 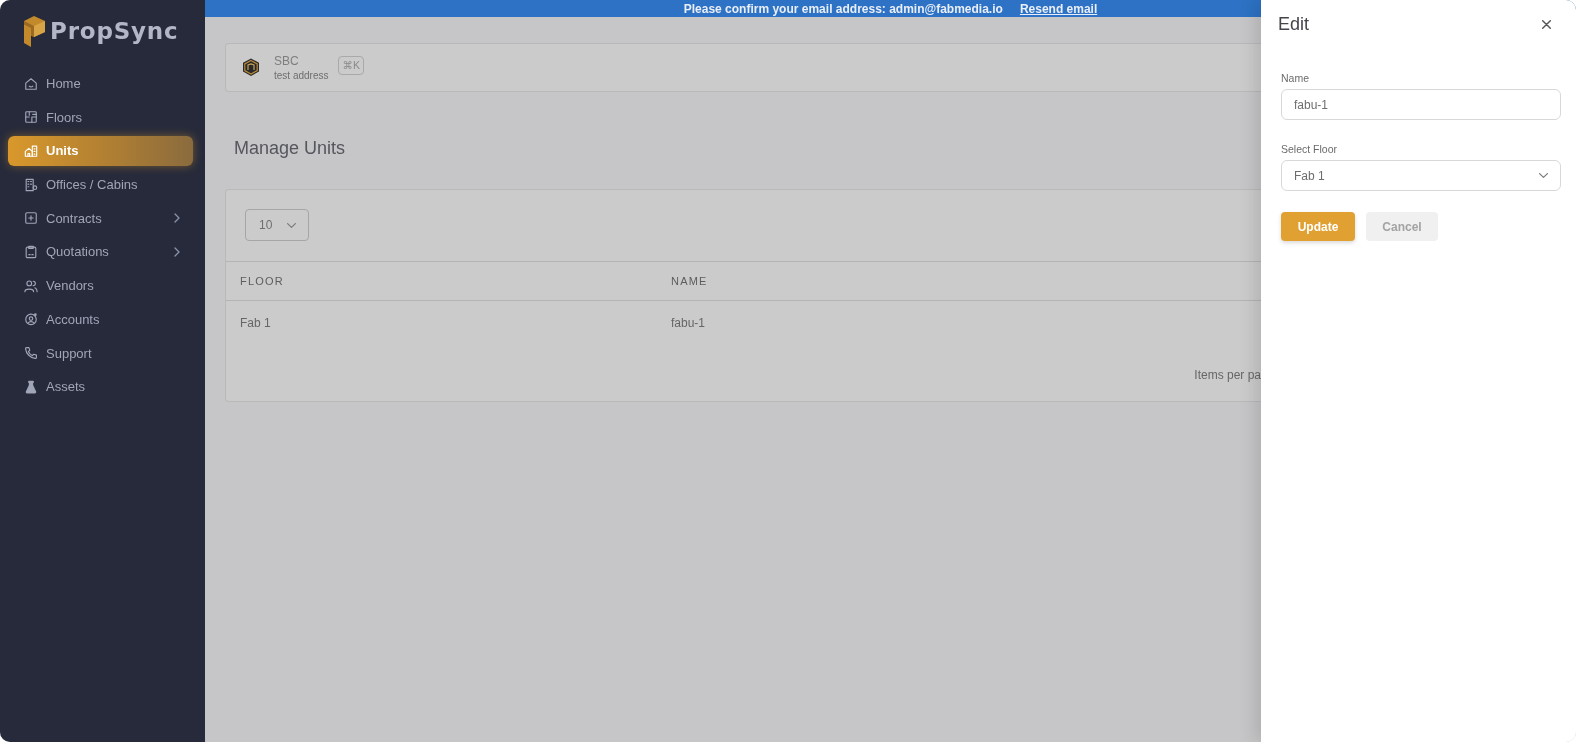 I want to click on select-field: Fab 1, so click(x=1421, y=175).